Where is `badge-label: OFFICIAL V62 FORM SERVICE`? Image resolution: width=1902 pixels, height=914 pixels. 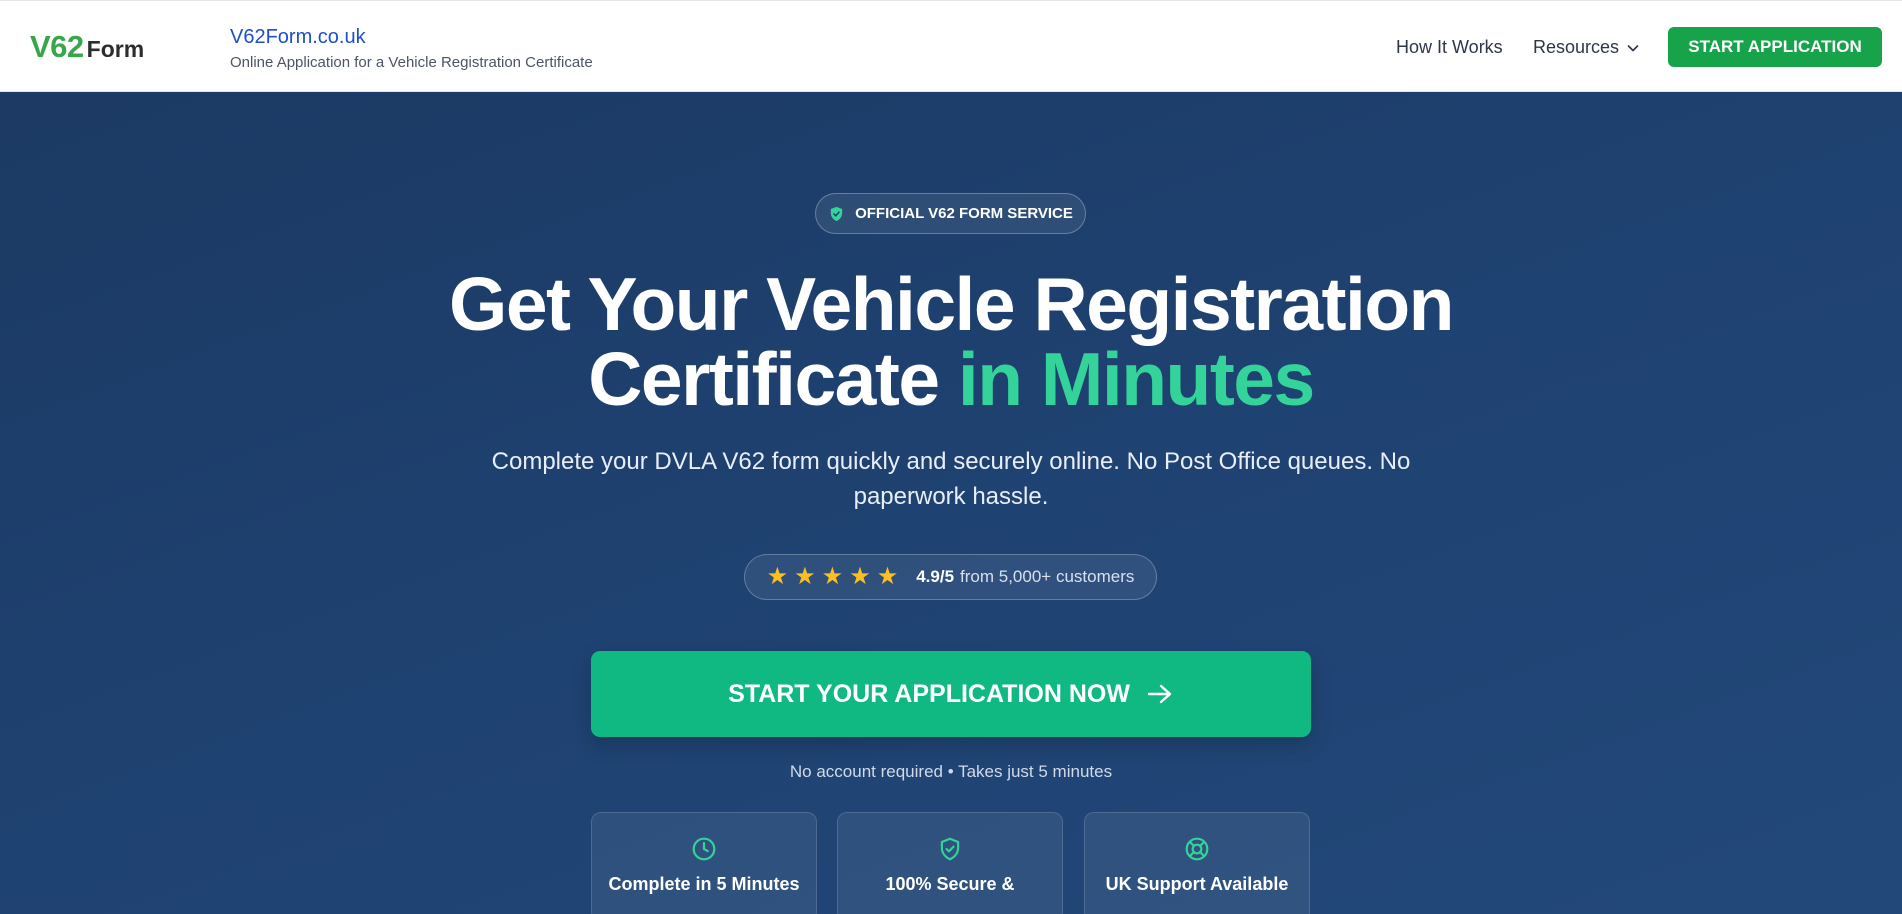
badge-label: OFFICIAL V62 FORM SERVICE is located at coordinates (964, 213).